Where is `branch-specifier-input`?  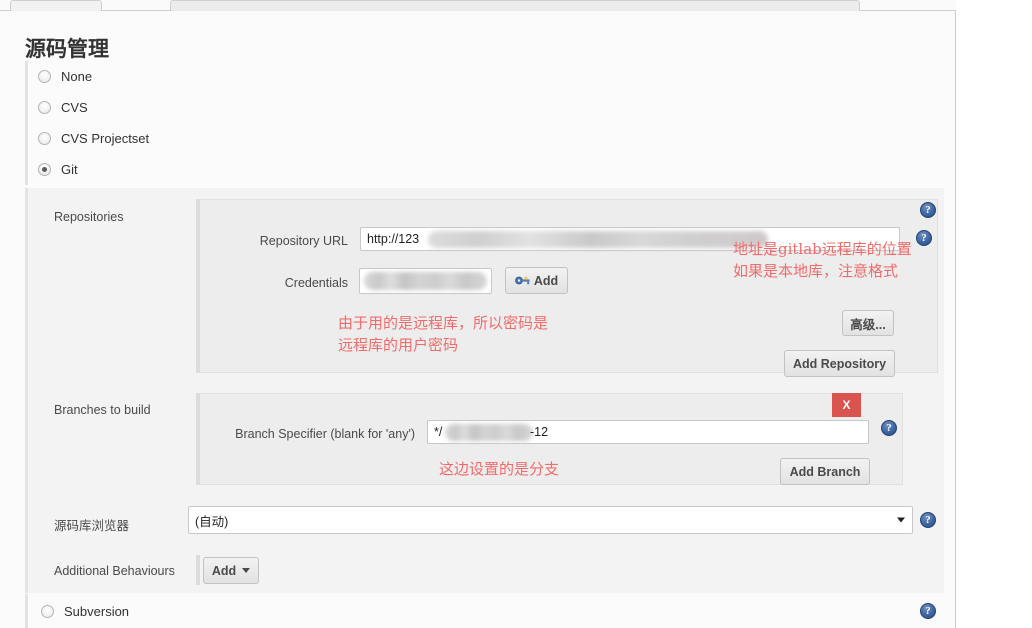 branch-specifier-input is located at coordinates (648, 432).